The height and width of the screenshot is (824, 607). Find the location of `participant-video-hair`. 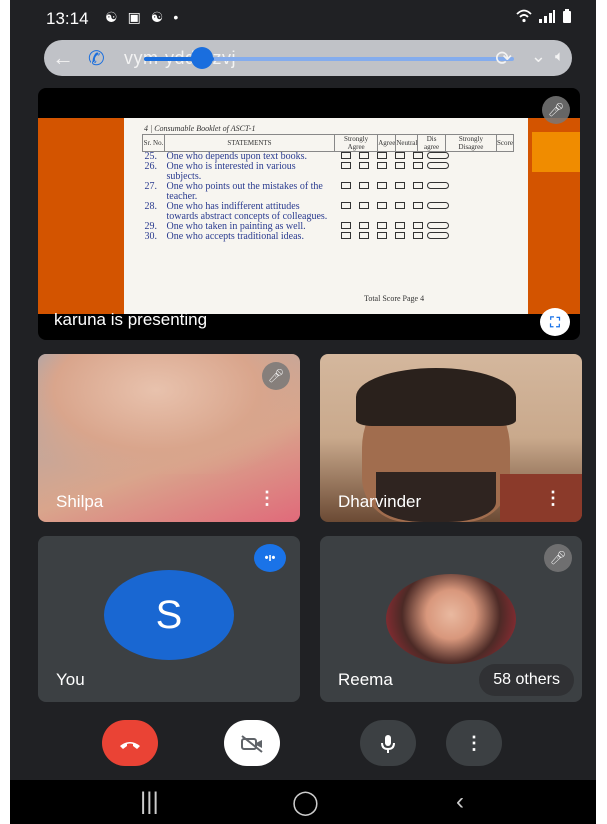

participant-video-hair is located at coordinates (436, 397).